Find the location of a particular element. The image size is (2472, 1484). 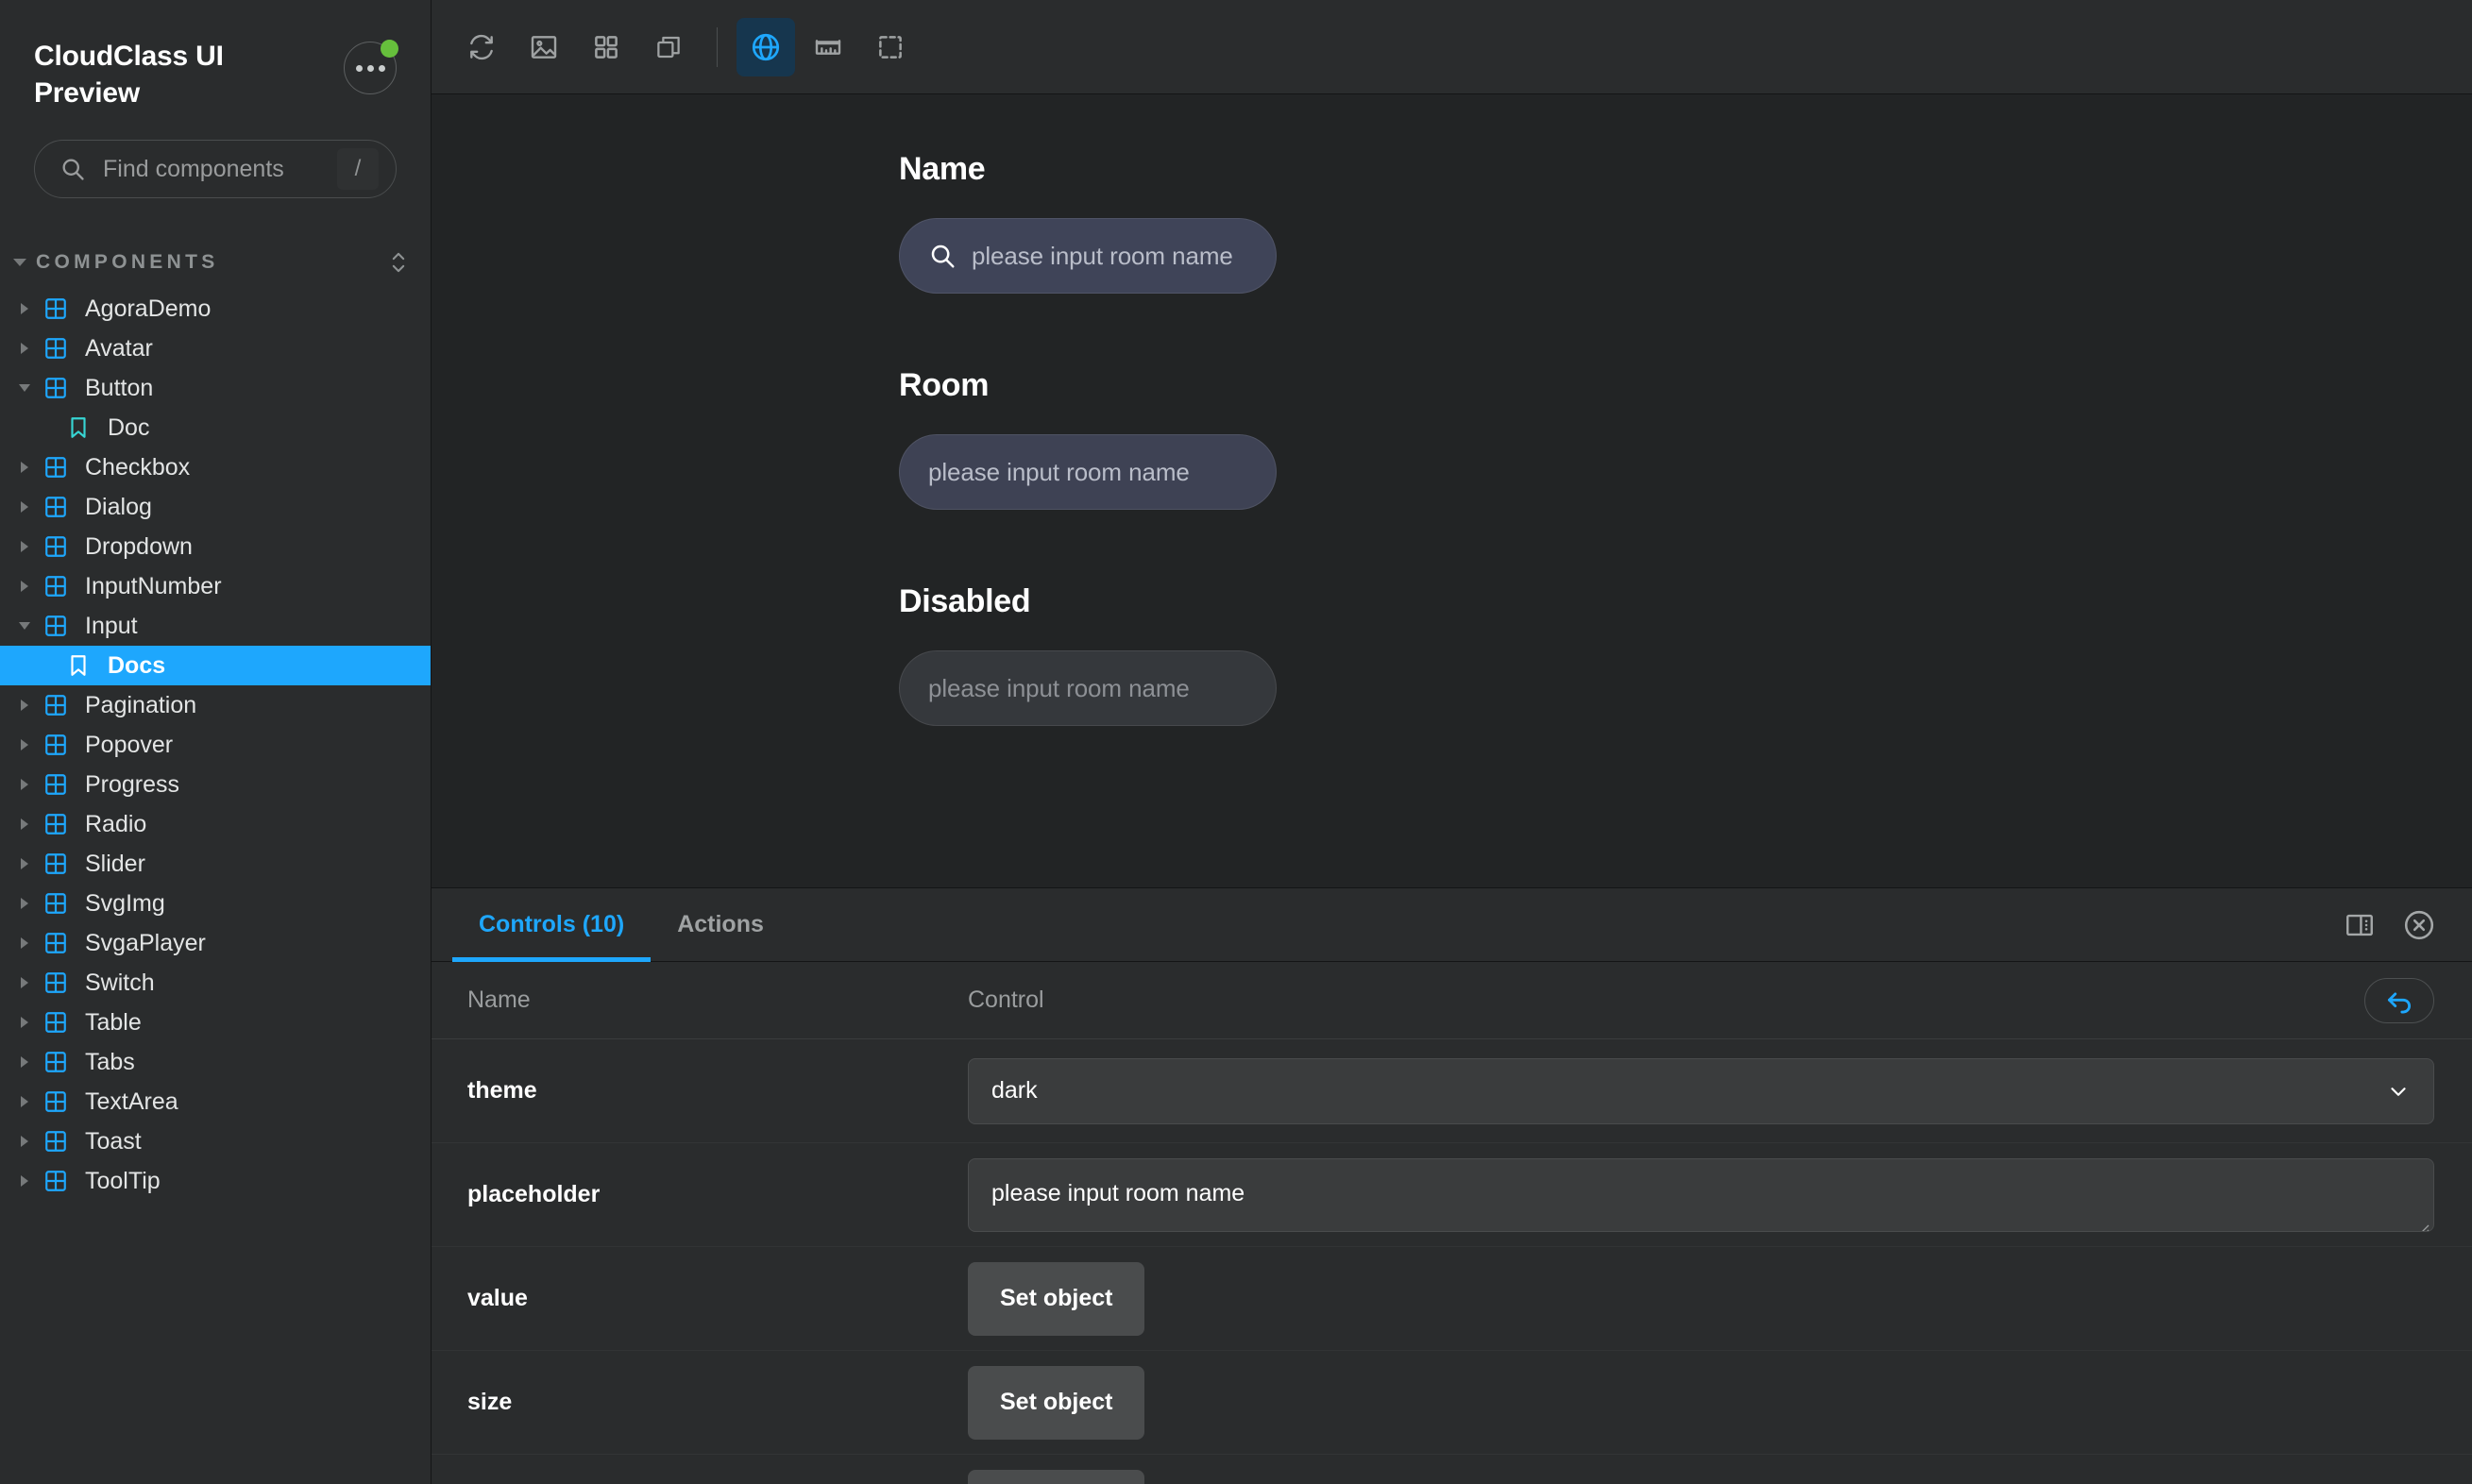

sidebar-item-agorademo: AgoraDemo is located at coordinates (215, 309).